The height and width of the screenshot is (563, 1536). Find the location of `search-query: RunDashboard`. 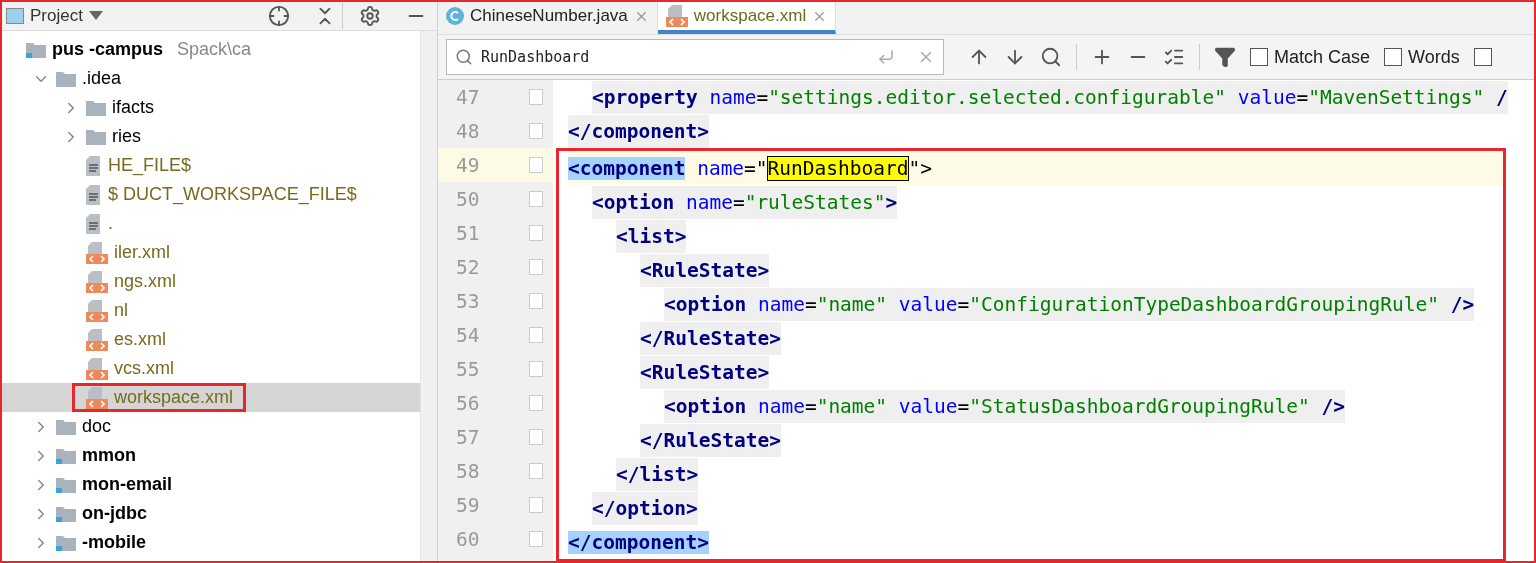

search-query: RunDashboard is located at coordinates (536, 57).